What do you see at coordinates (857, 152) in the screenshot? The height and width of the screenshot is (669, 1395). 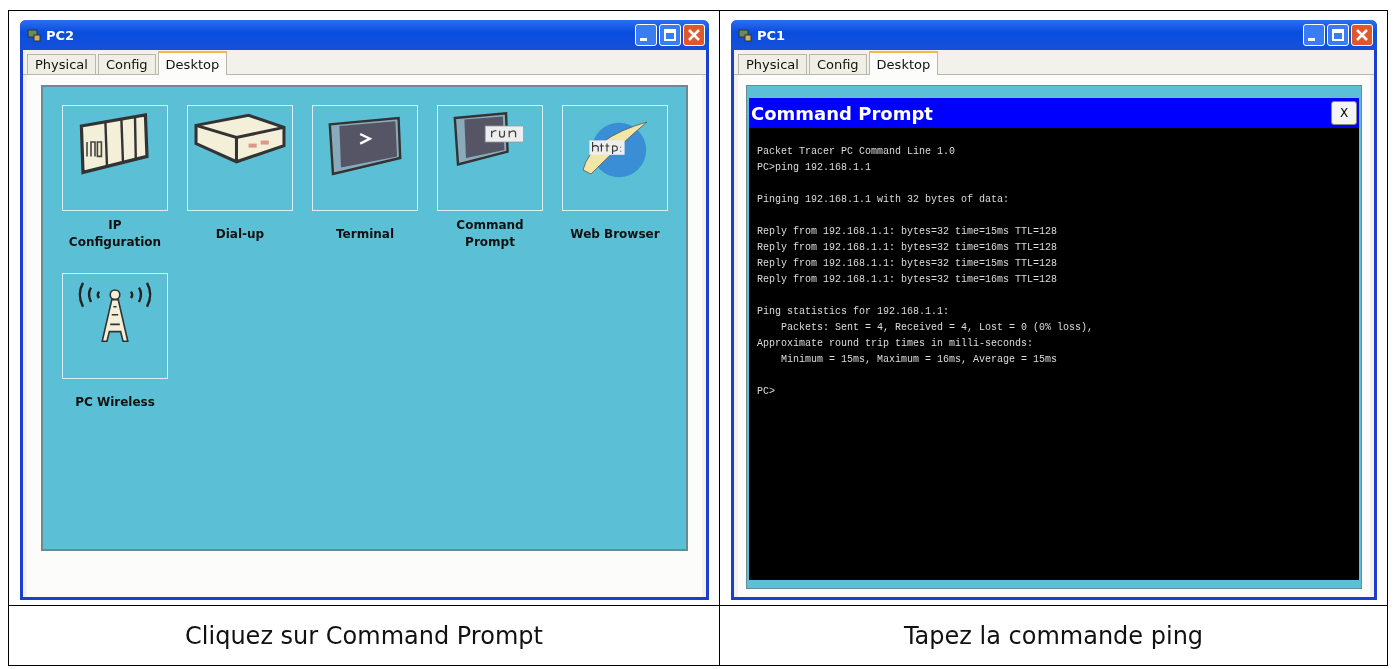 I see `console-line: Packet Tracer PC Command Line 1.0` at bounding box center [857, 152].